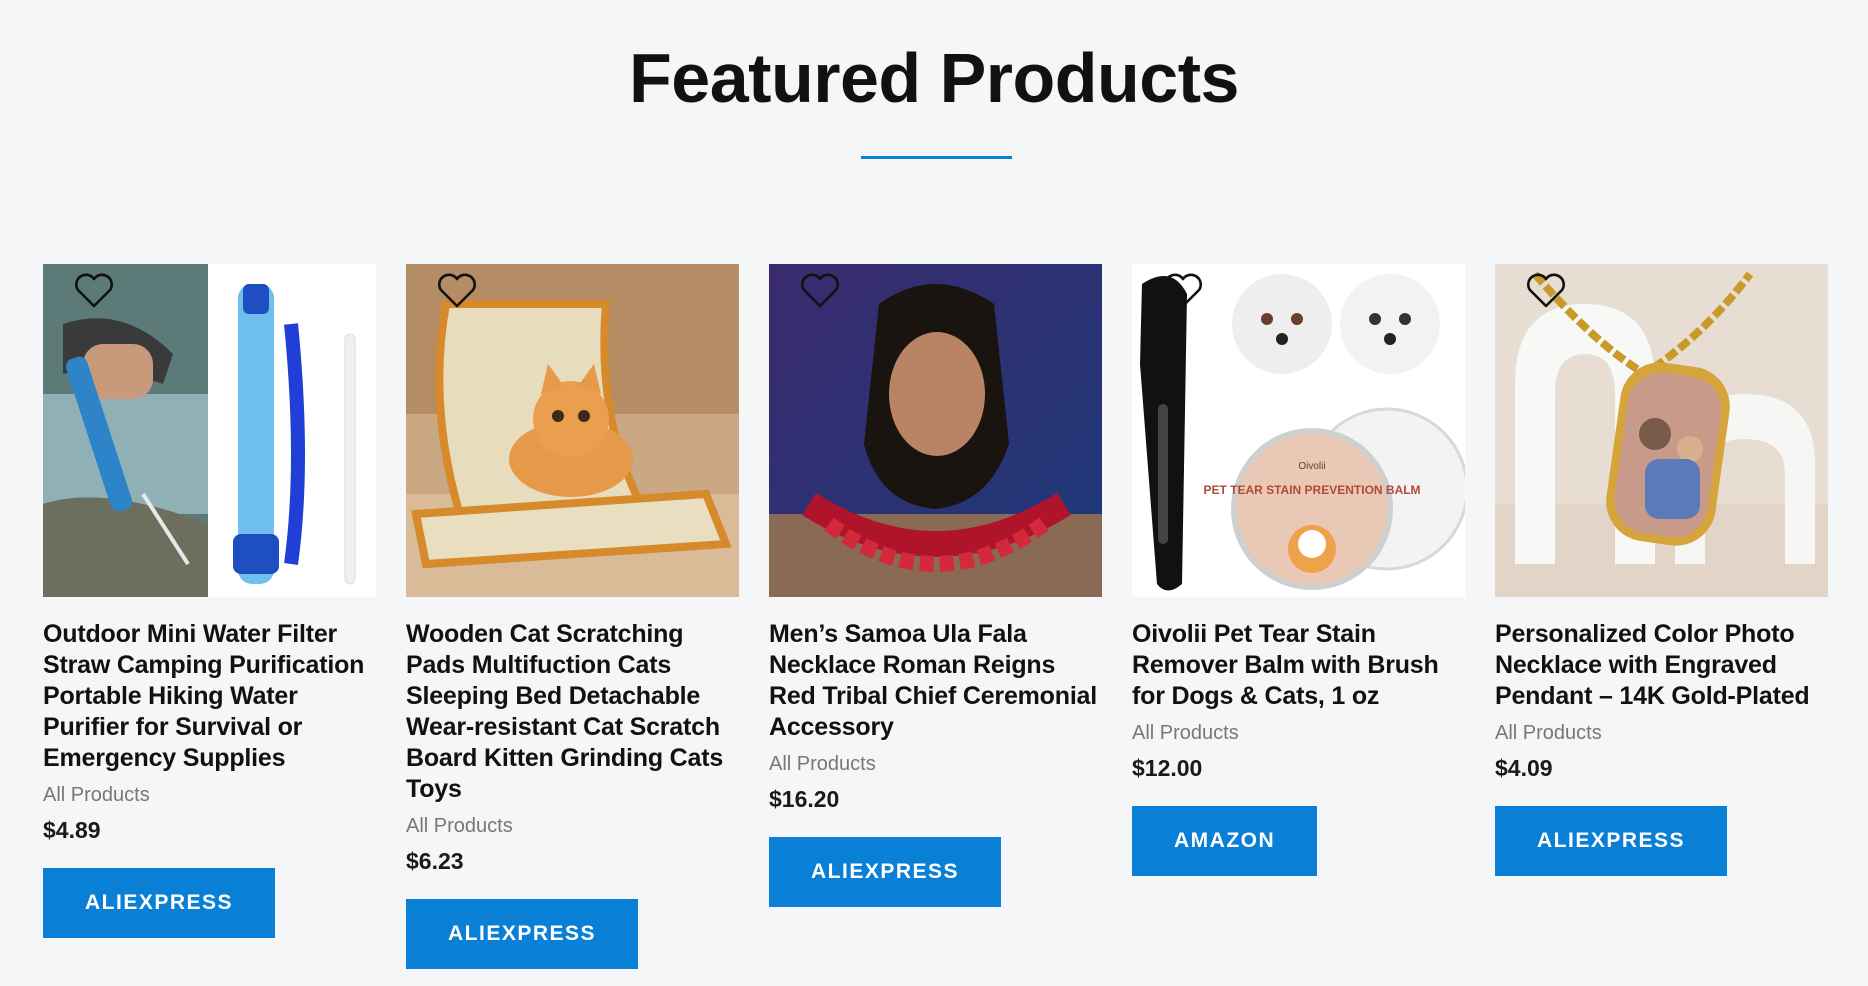 The height and width of the screenshot is (986, 1868). What do you see at coordinates (1524, 768) in the screenshot?
I see `product-price: $4.09` at bounding box center [1524, 768].